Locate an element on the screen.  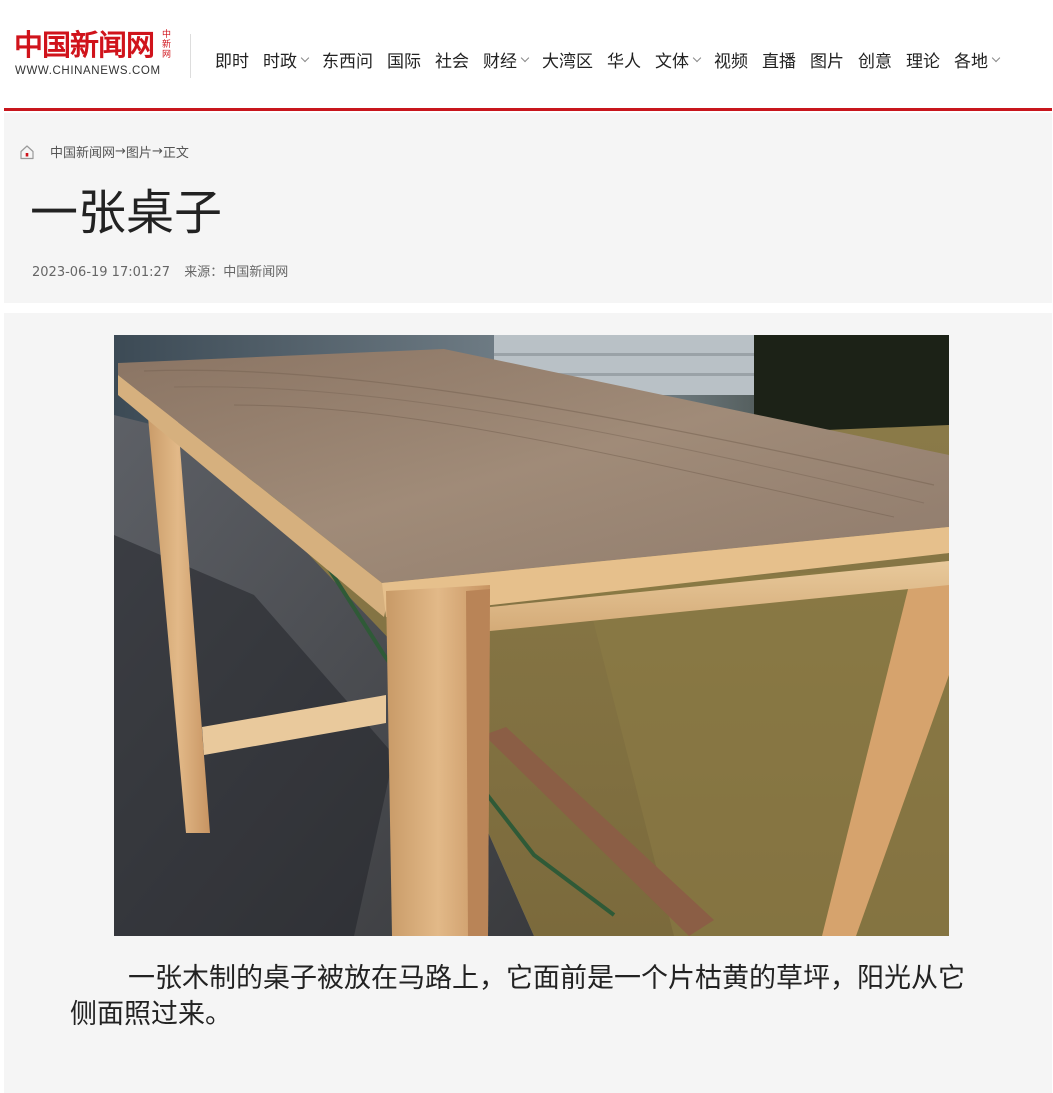
logo-url-text: WWW.CHINANEWS.COM is located at coordinates (88, 71).